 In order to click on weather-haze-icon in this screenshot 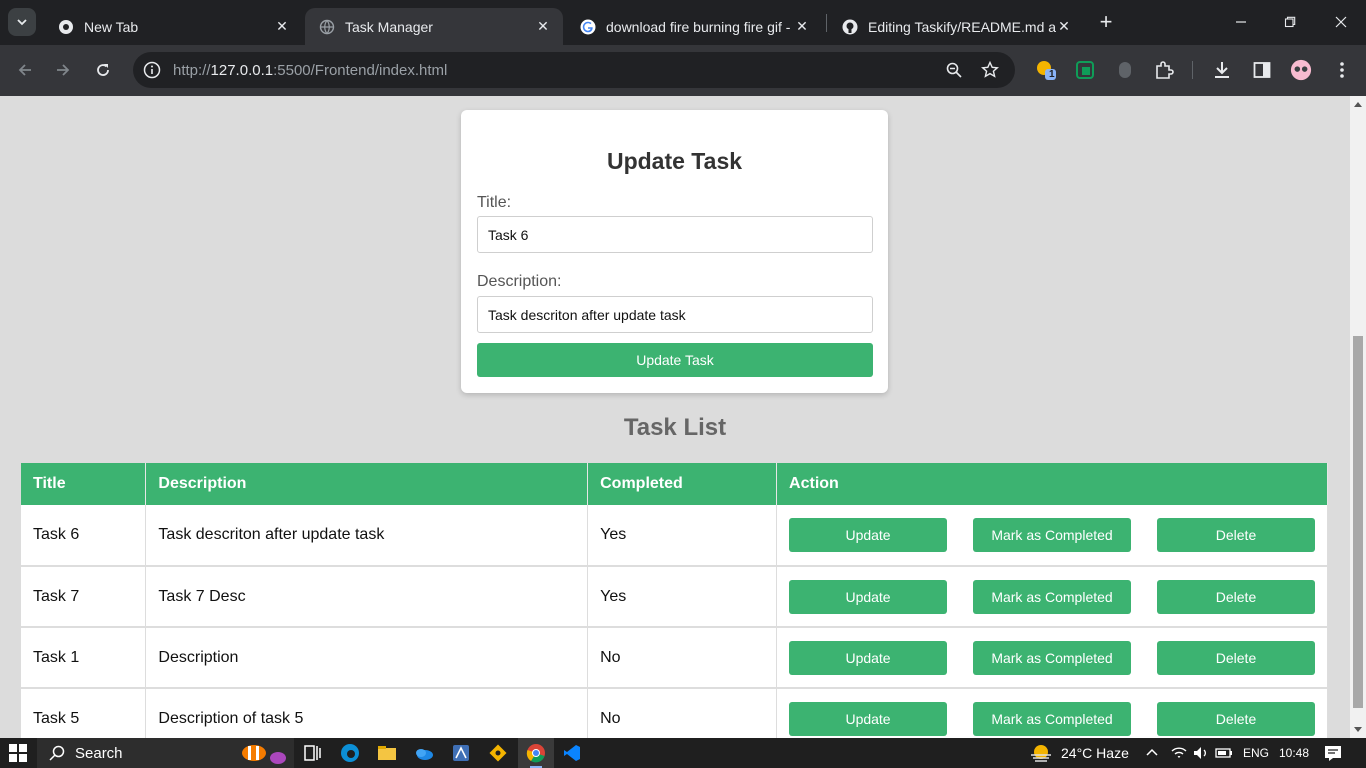, I will do `click(1041, 753)`.